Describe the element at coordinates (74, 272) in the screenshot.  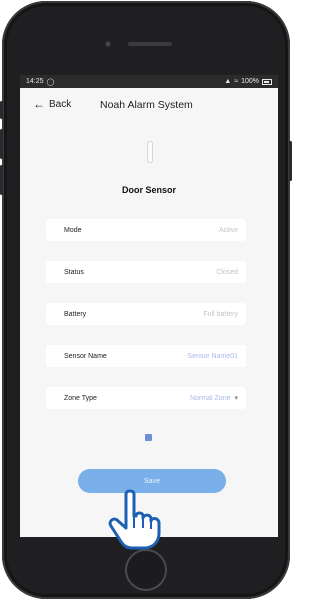
I see `row-label: Status` at that location.